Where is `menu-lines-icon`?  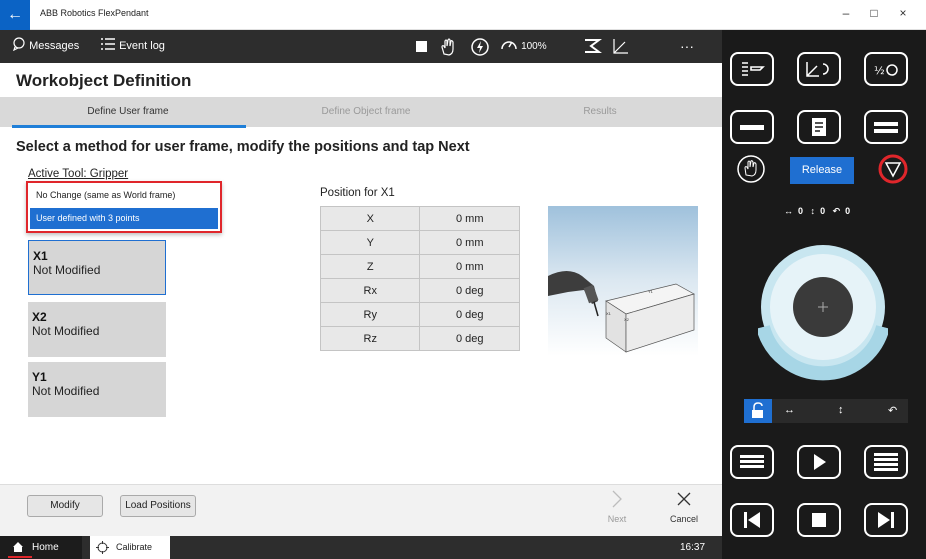
menu-lines-icon is located at coordinates (886, 127).